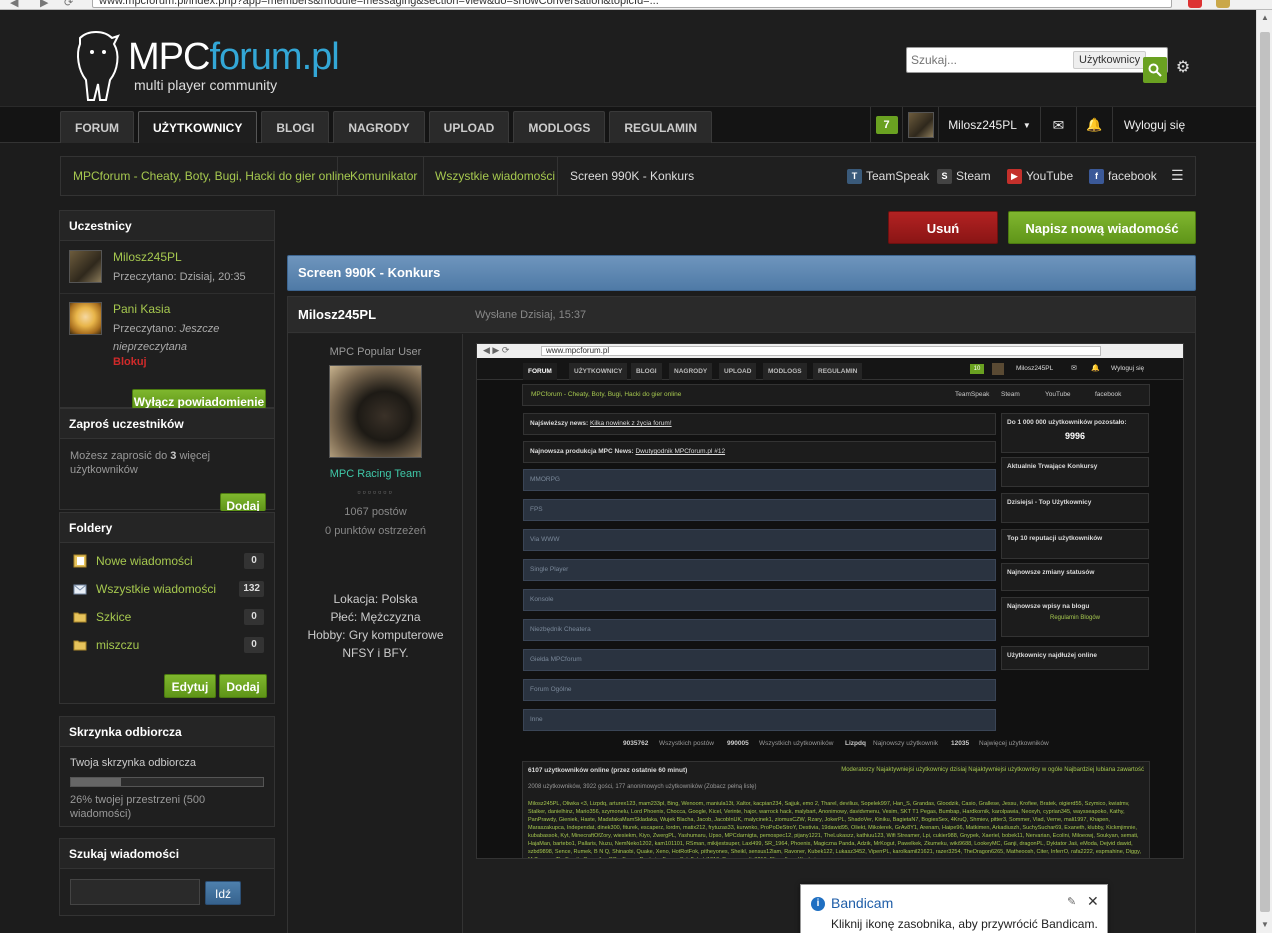  I want to click on block-user-link: Blokuj, so click(130, 362).